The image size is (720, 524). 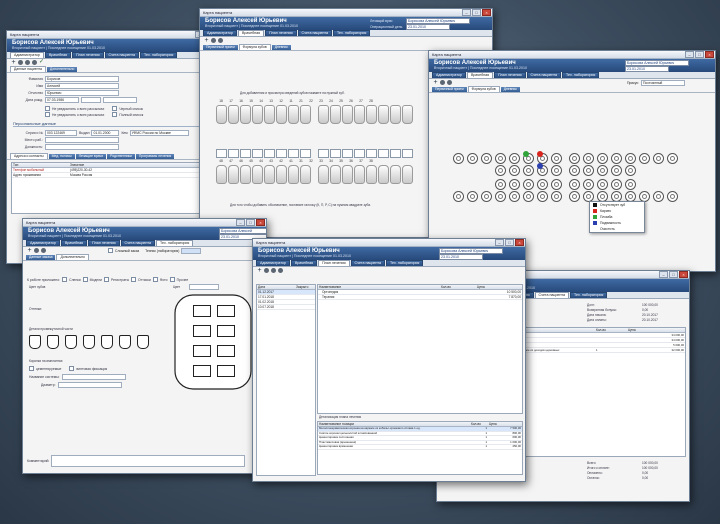 What do you see at coordinates (121, 156) in the screenshot?
I see `subtab-relatives: Родственники` at bounding box center [121, 156].